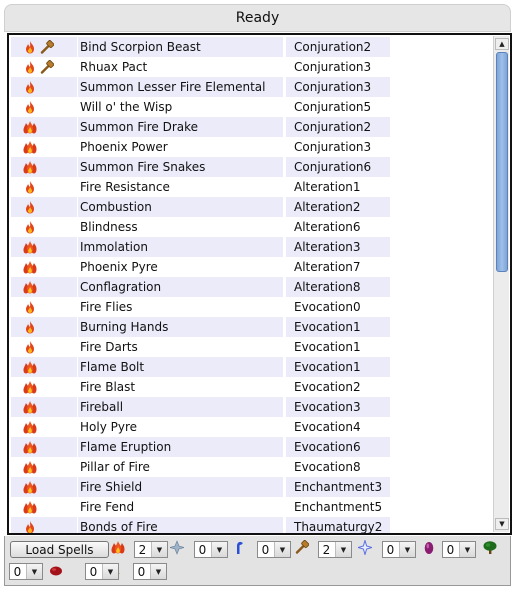  I want to click on table-row: Fire Blast Evocation2, so click(253, 387).